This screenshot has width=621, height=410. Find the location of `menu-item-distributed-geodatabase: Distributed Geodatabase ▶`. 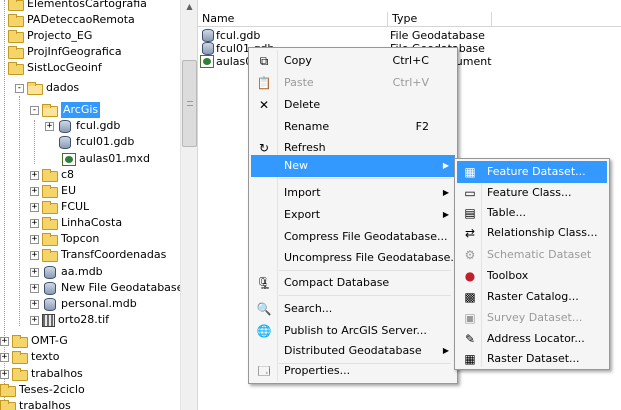

menu-item-distributed-geodatabase: Distributed Geodatabase ▶ is located at coordinates (353, 351).